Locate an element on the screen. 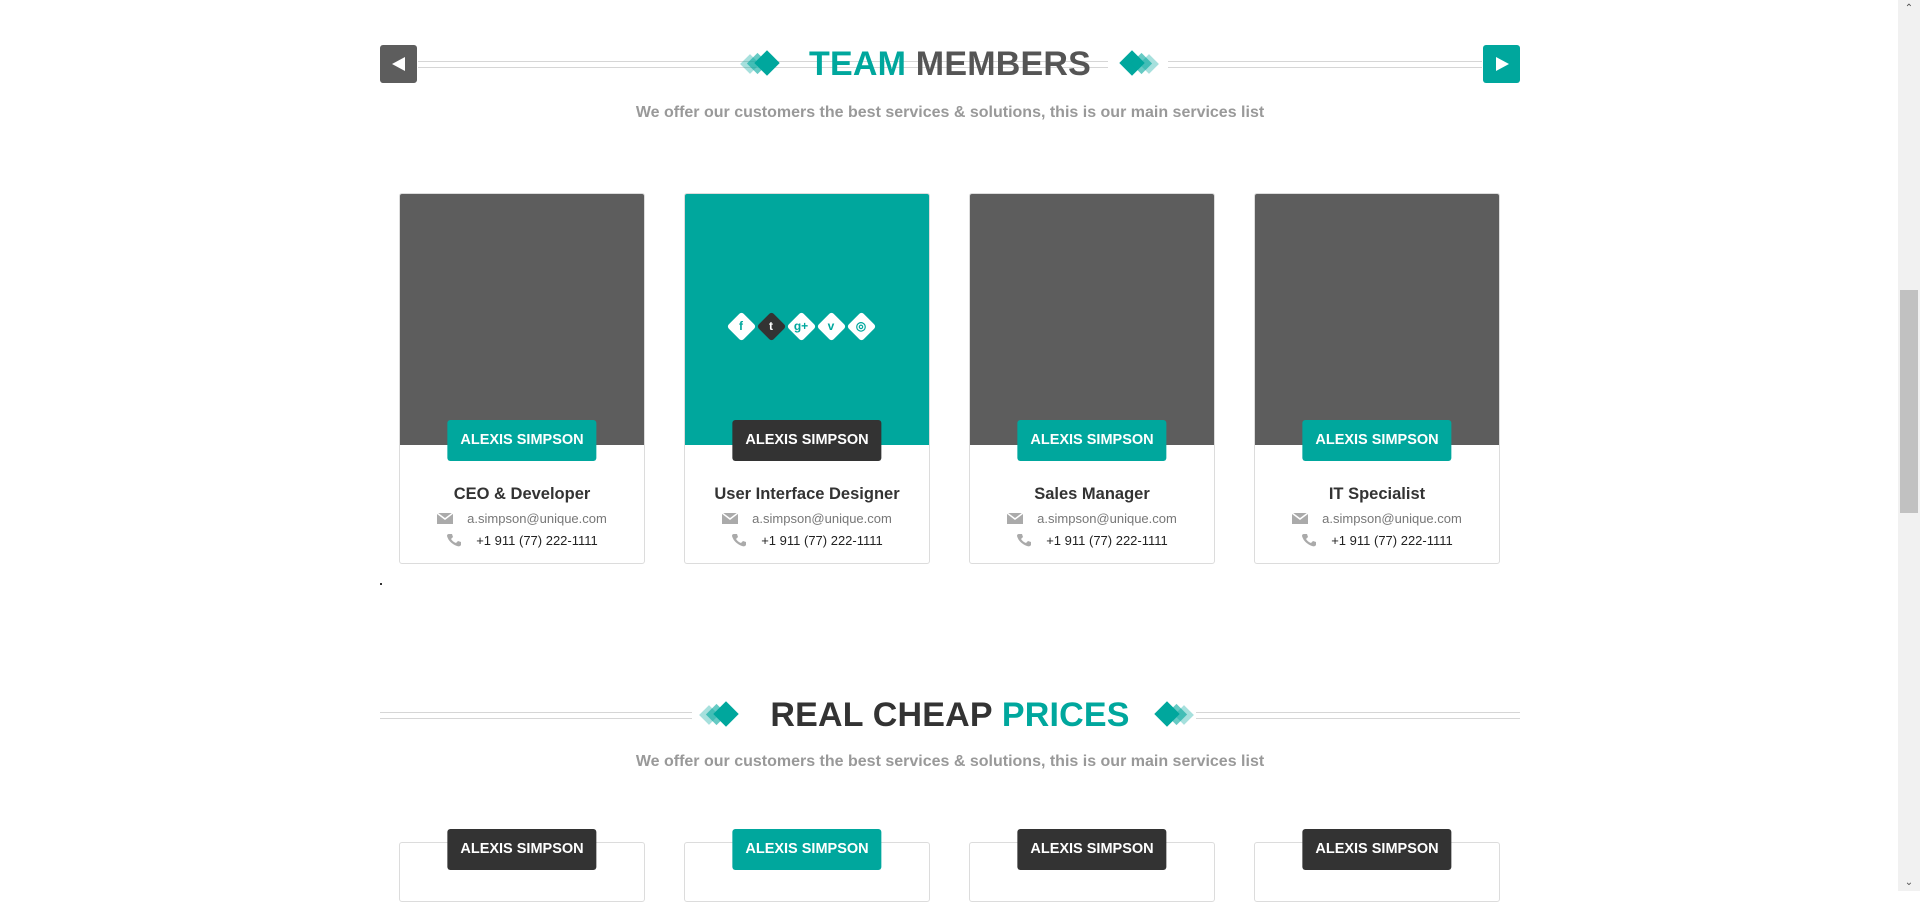 Image resolution: width=1920 pixels, height=902 pixels. member-role: IT Specialist is located at coordinates (1377, 494).